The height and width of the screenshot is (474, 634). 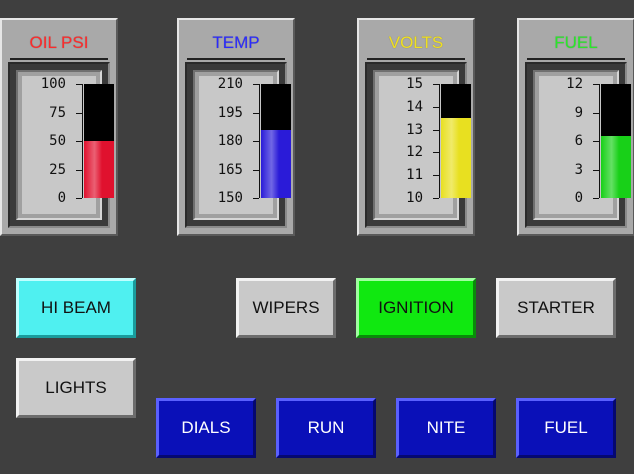 I want to click on gauge-tick-label: 210, so click(x=230, y=84).